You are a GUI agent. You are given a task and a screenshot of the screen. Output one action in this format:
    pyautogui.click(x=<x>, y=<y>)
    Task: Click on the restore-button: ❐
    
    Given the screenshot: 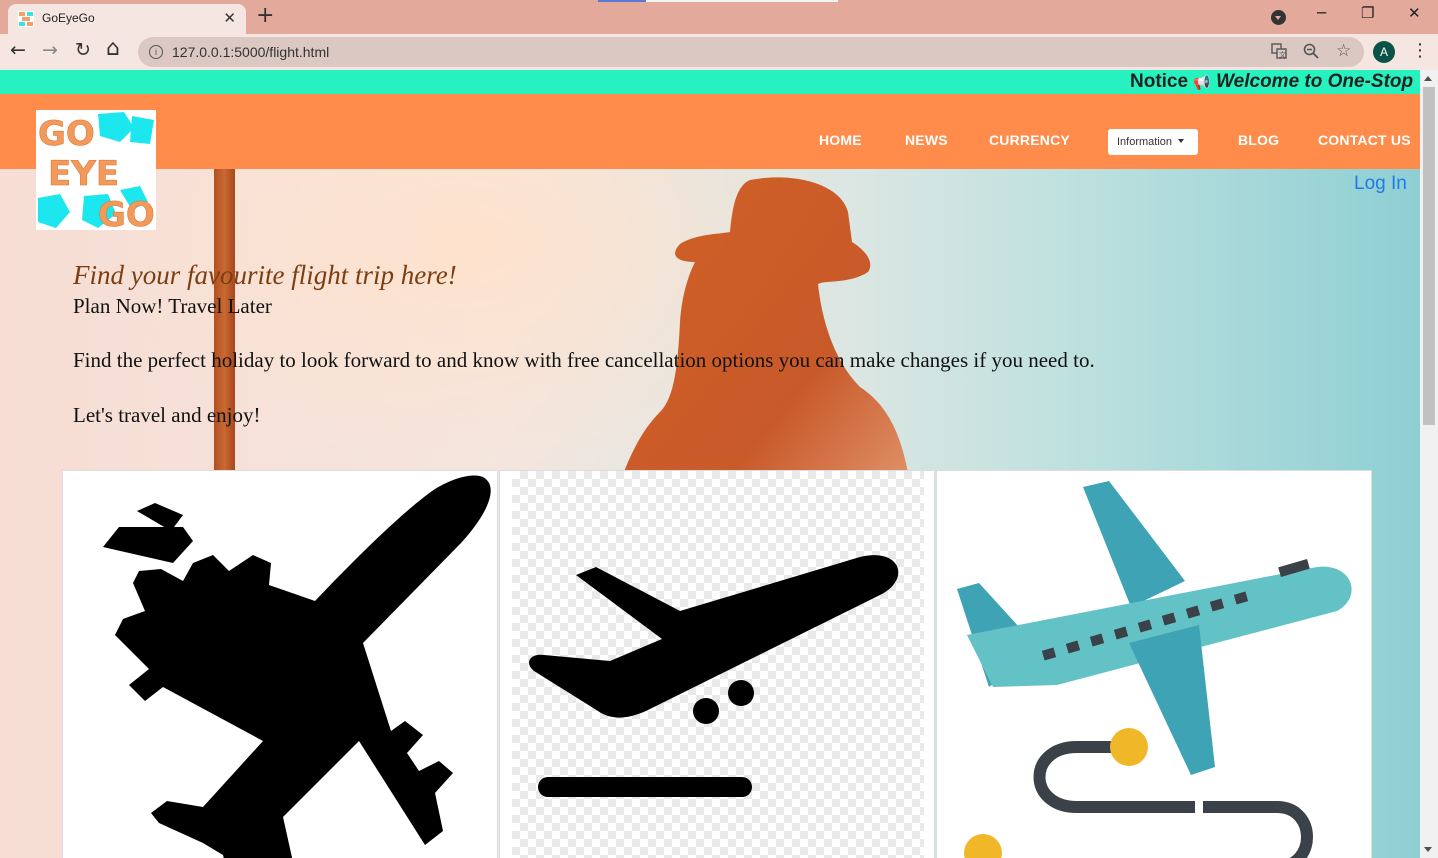 What is the action you would take?
    pyautogui.click(x=1367, y=13)
    